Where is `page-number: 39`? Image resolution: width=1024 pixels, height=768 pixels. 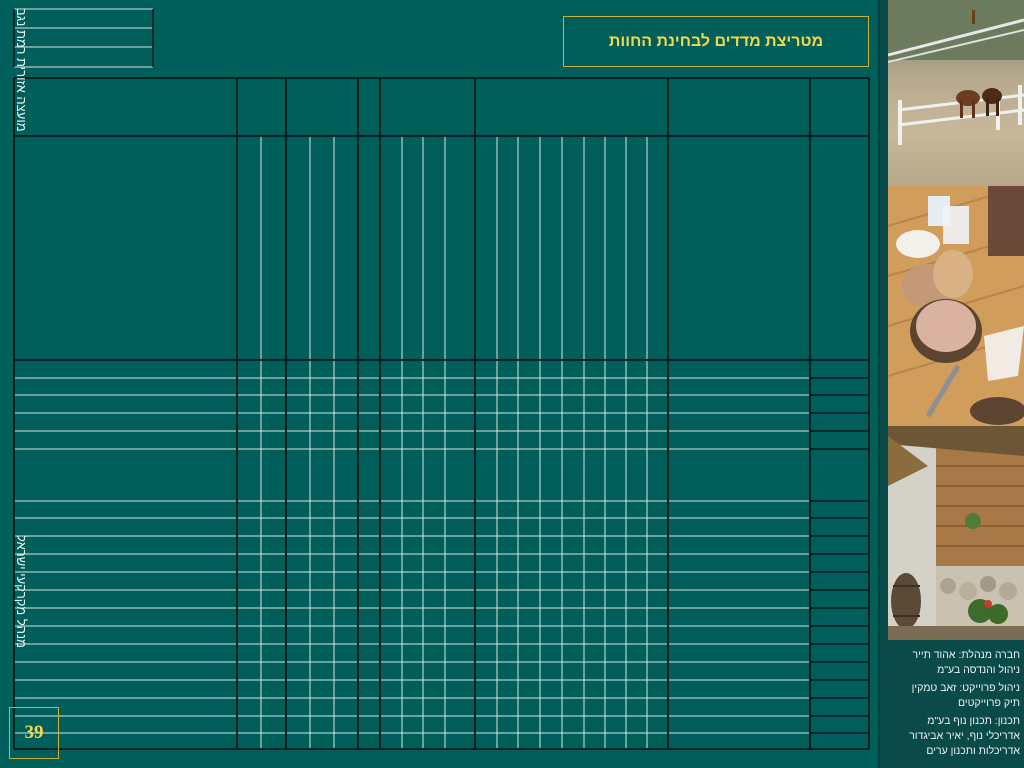
page-number: 39 is located at coordinates (34, 733).